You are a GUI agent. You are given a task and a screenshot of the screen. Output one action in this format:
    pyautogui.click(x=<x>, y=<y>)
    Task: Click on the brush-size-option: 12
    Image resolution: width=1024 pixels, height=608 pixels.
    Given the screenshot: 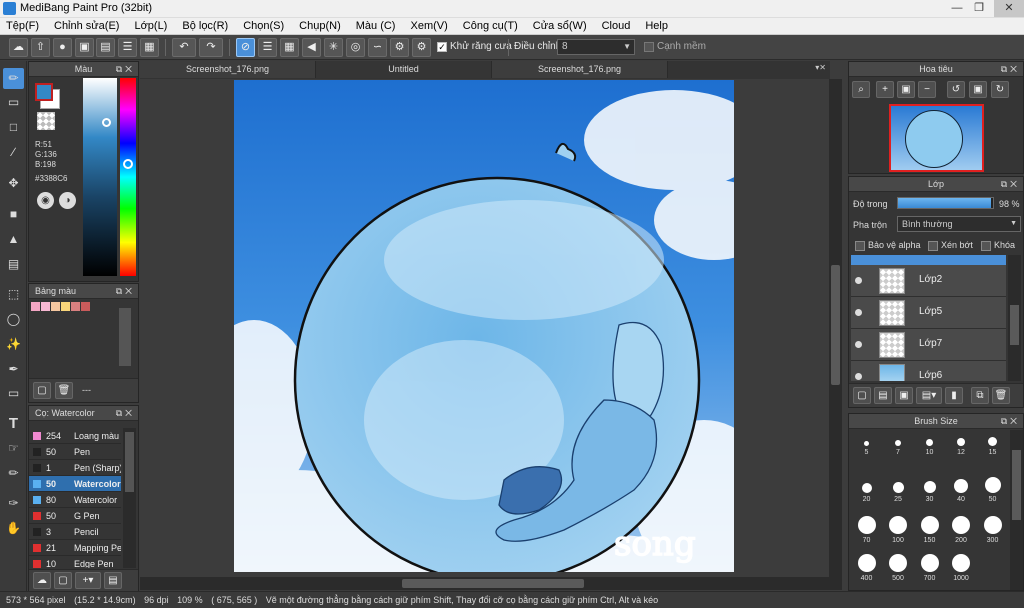 What is the action you would take?
    pyautogui.click(x=961, y=444)
    